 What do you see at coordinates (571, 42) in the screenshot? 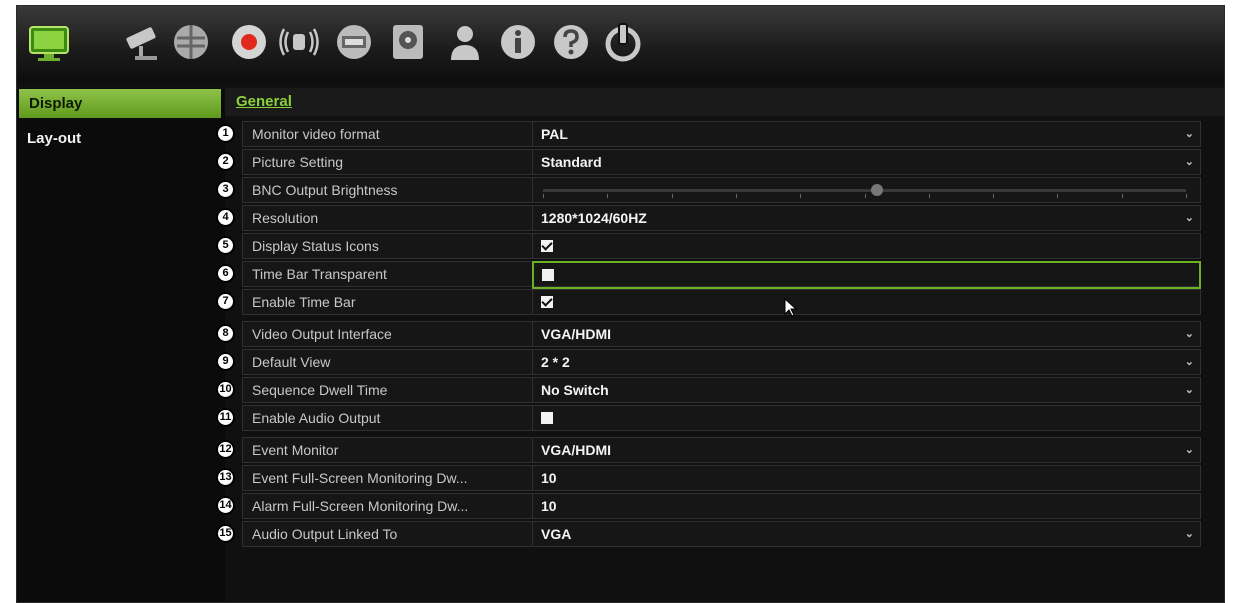
I see `help-menu-button` at bounding box center [571, 42].